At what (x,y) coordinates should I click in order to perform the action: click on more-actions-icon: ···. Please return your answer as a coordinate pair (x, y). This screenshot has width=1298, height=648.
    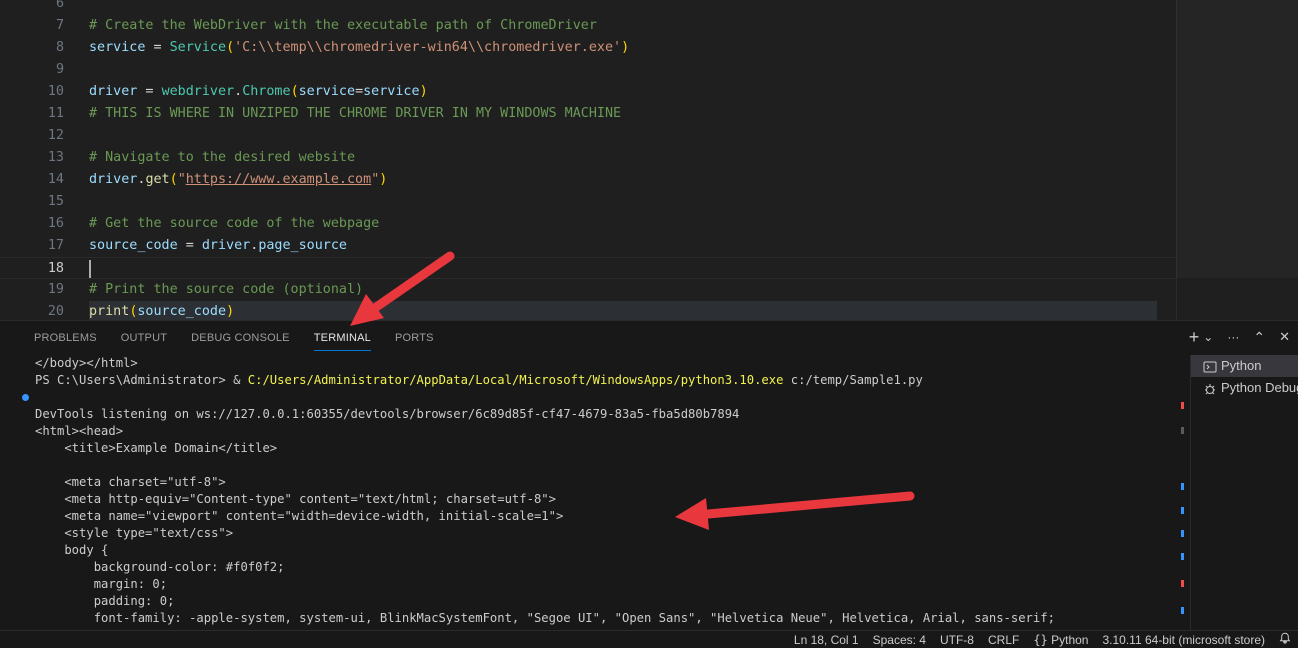
    Looking at the image, I should click on (1233, 337).